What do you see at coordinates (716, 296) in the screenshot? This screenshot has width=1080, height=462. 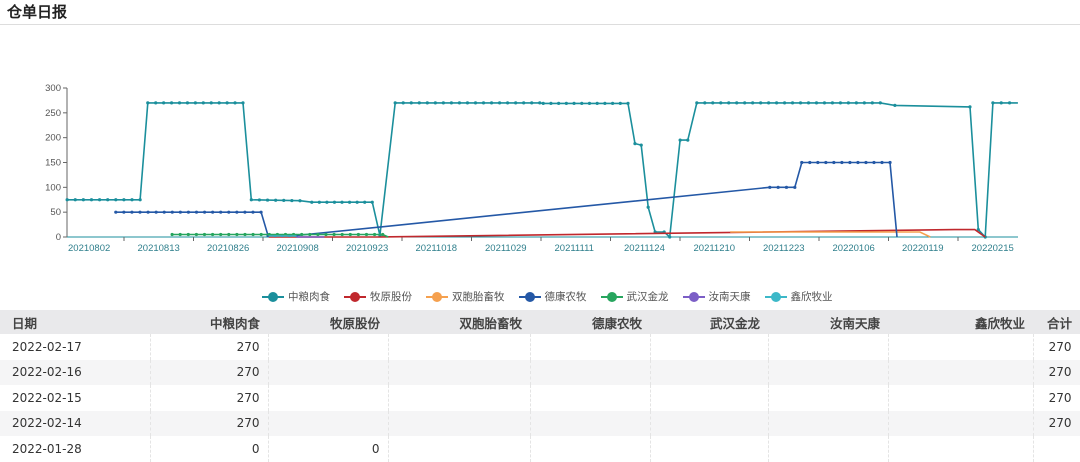 I see `legend-item: 汝南天康` at bounding box center [716, 296].